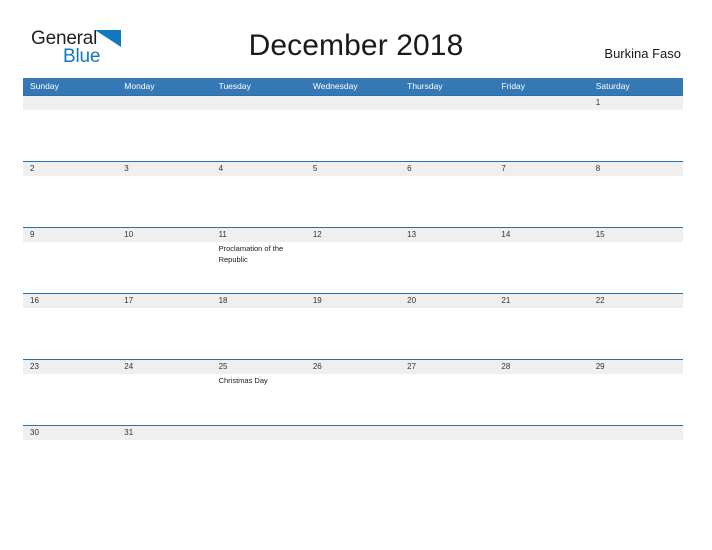 This screenshot has width=712, height=550. I want to click on day-number: 11, so click(259, 235).